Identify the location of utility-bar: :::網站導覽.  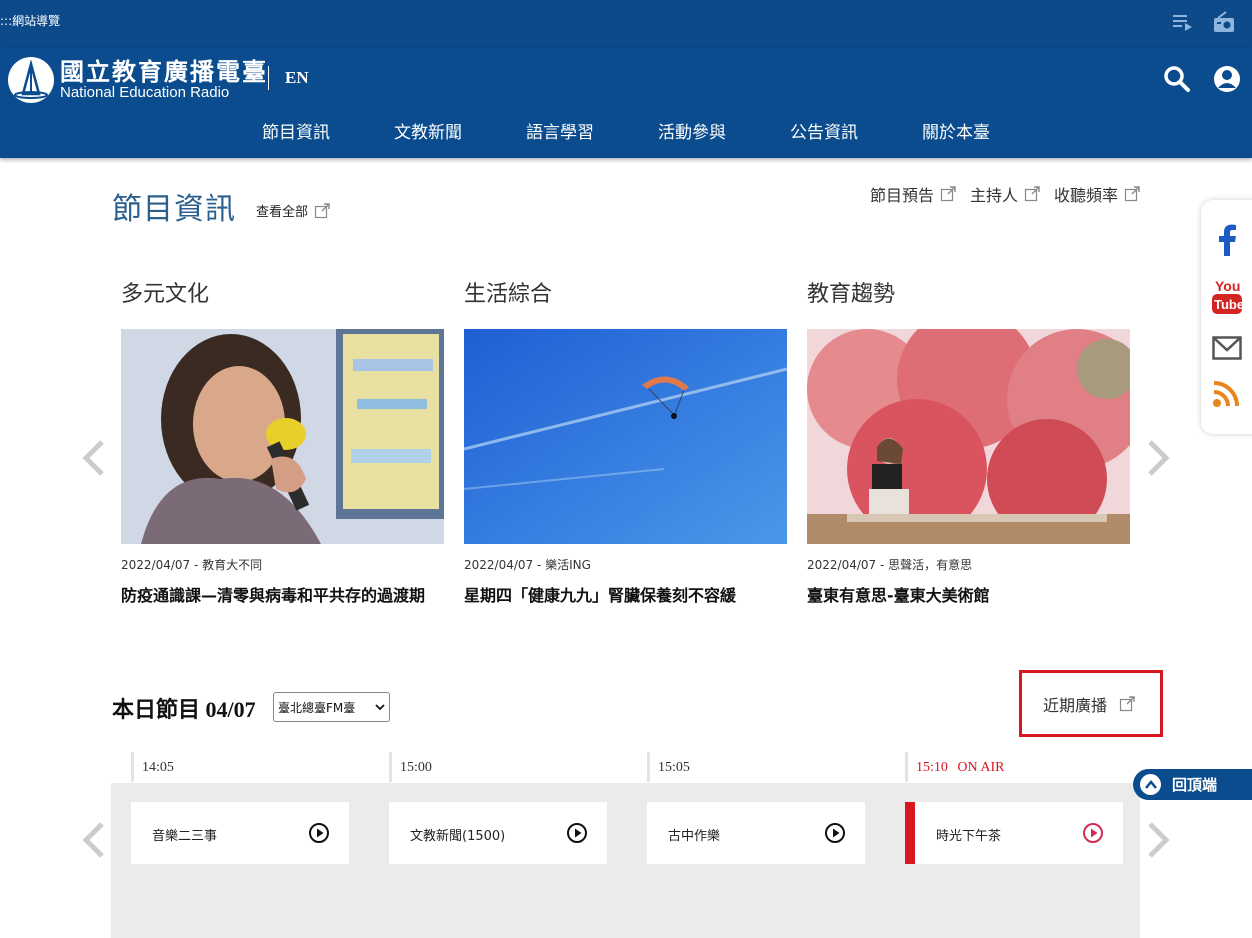
(626, 24).